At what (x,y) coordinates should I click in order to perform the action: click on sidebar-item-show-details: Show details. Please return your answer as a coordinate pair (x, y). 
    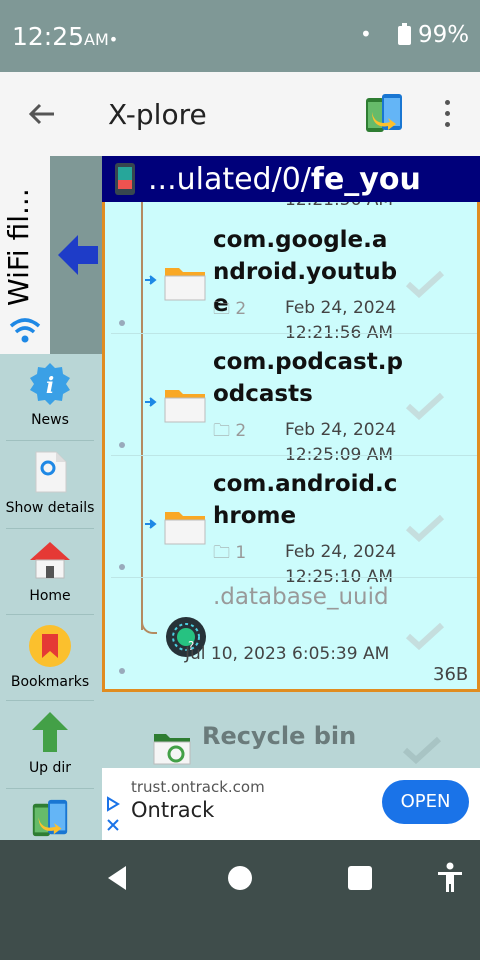
    Looking at the image, I should click on (50, 485).